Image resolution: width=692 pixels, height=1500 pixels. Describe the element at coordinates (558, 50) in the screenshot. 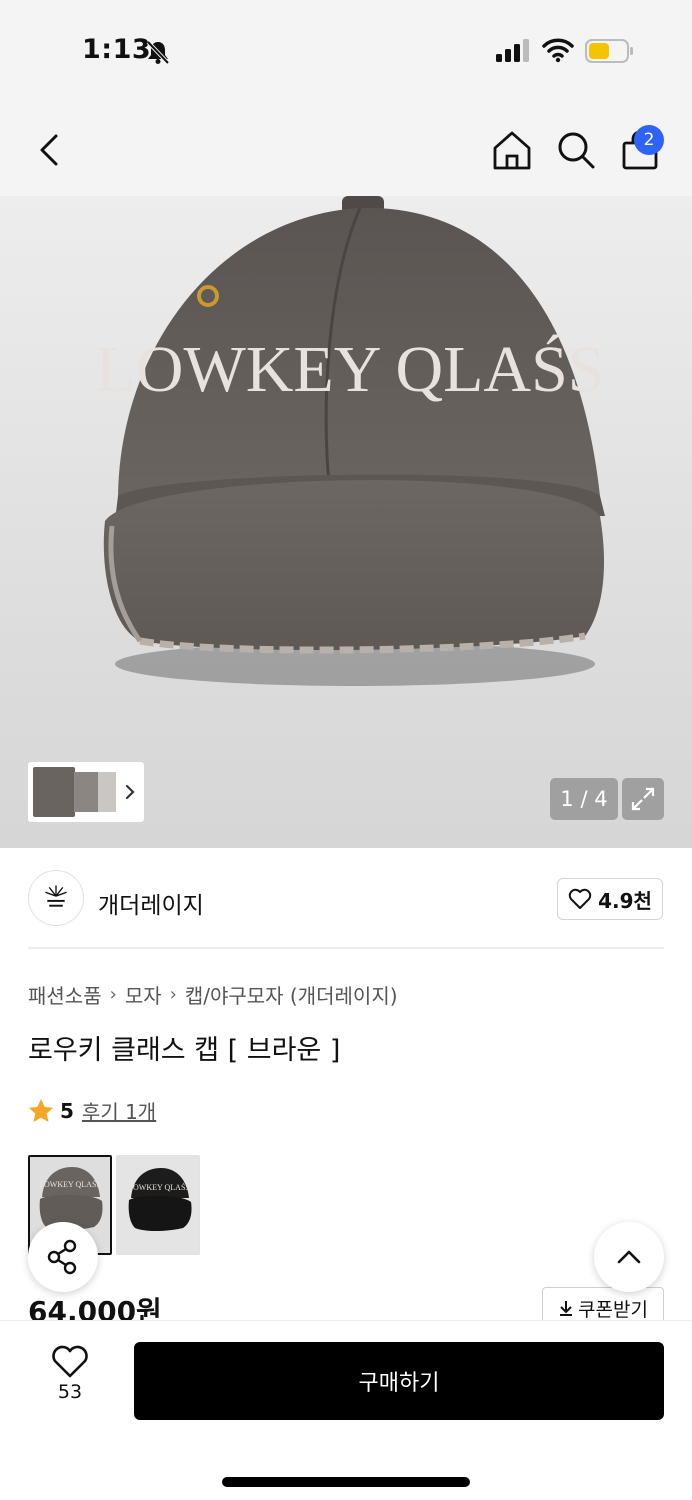

I see `wifi-icon` at that location.